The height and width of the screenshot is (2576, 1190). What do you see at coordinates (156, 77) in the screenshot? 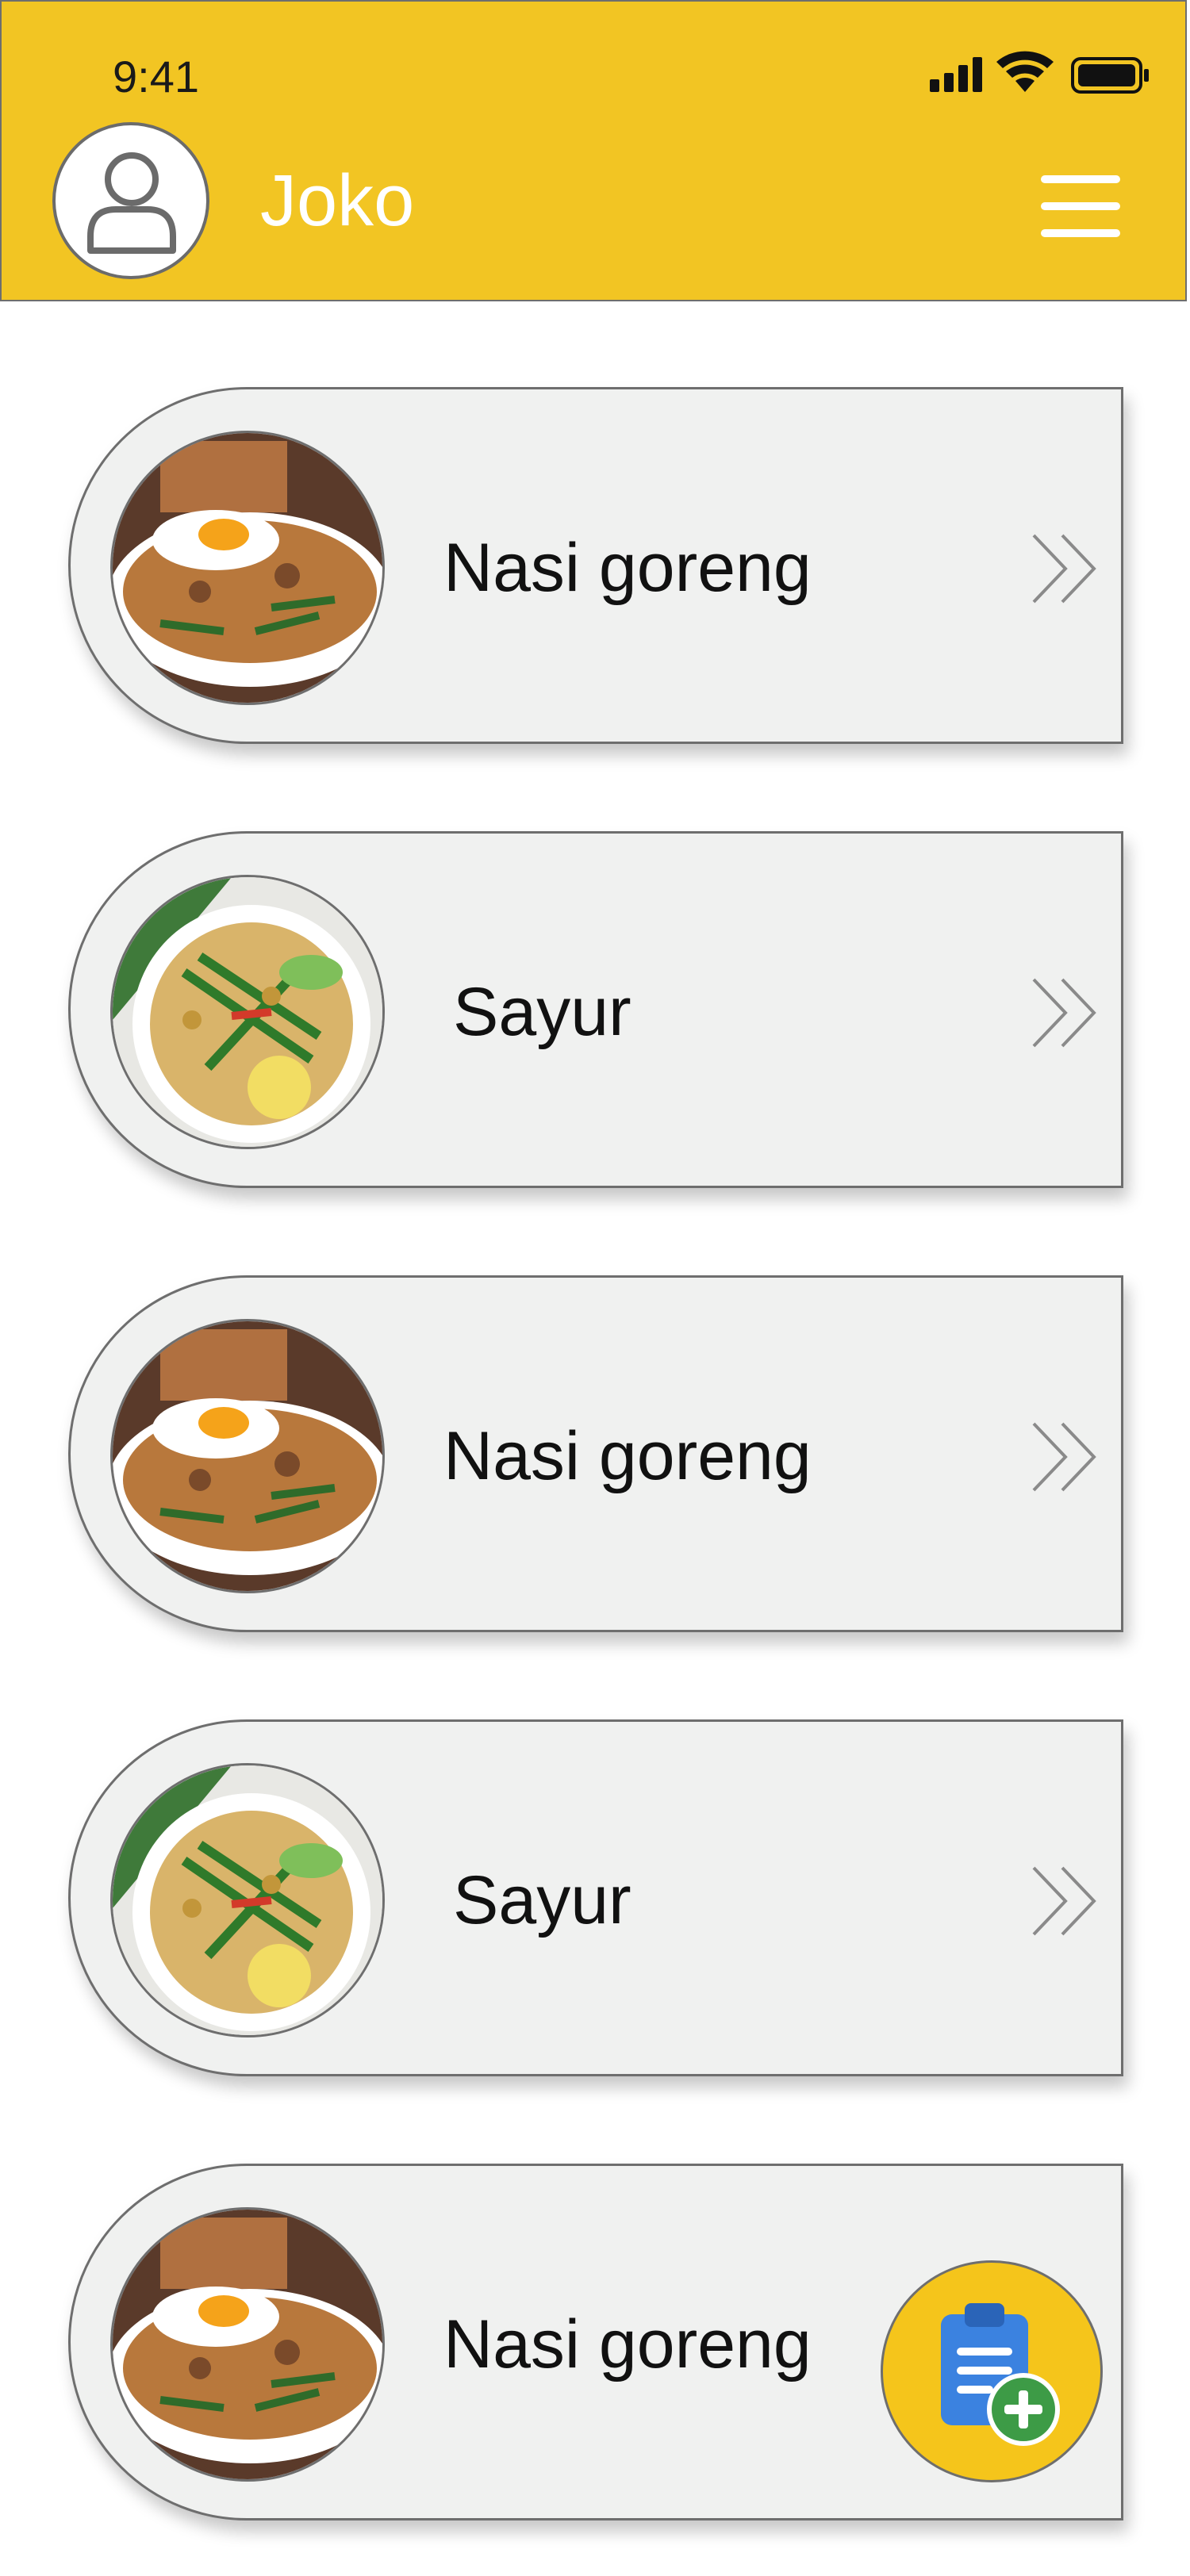
I see `status-time: 9:41` at bounding box center [156, 77].